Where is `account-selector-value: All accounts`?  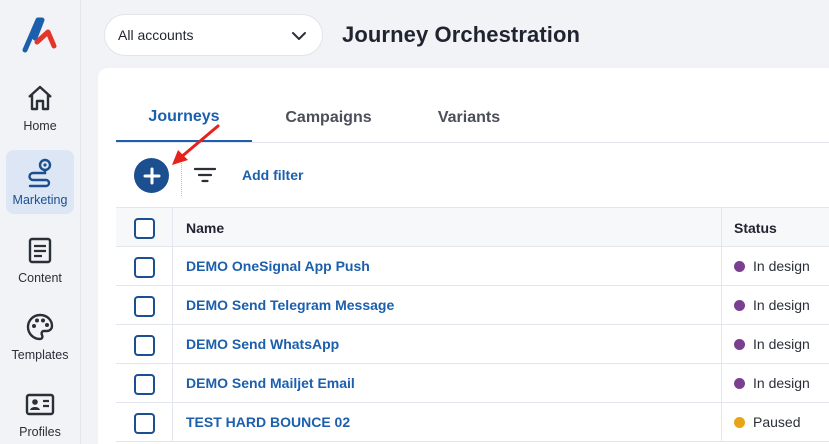 account-selector-value: All accounts is located at coordinates (156, 35).